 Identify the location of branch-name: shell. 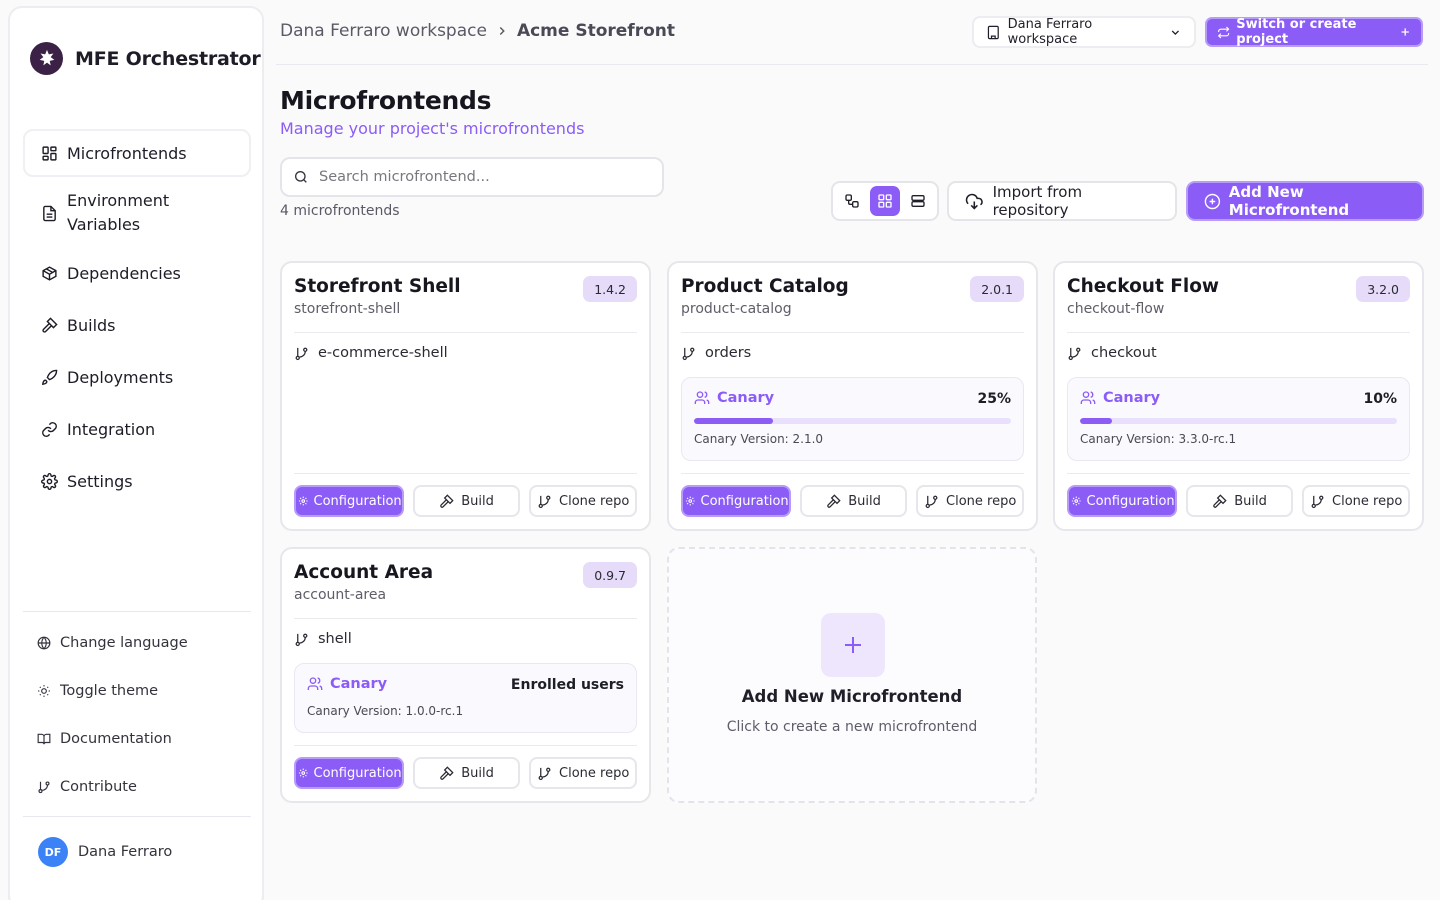
(335, 639).